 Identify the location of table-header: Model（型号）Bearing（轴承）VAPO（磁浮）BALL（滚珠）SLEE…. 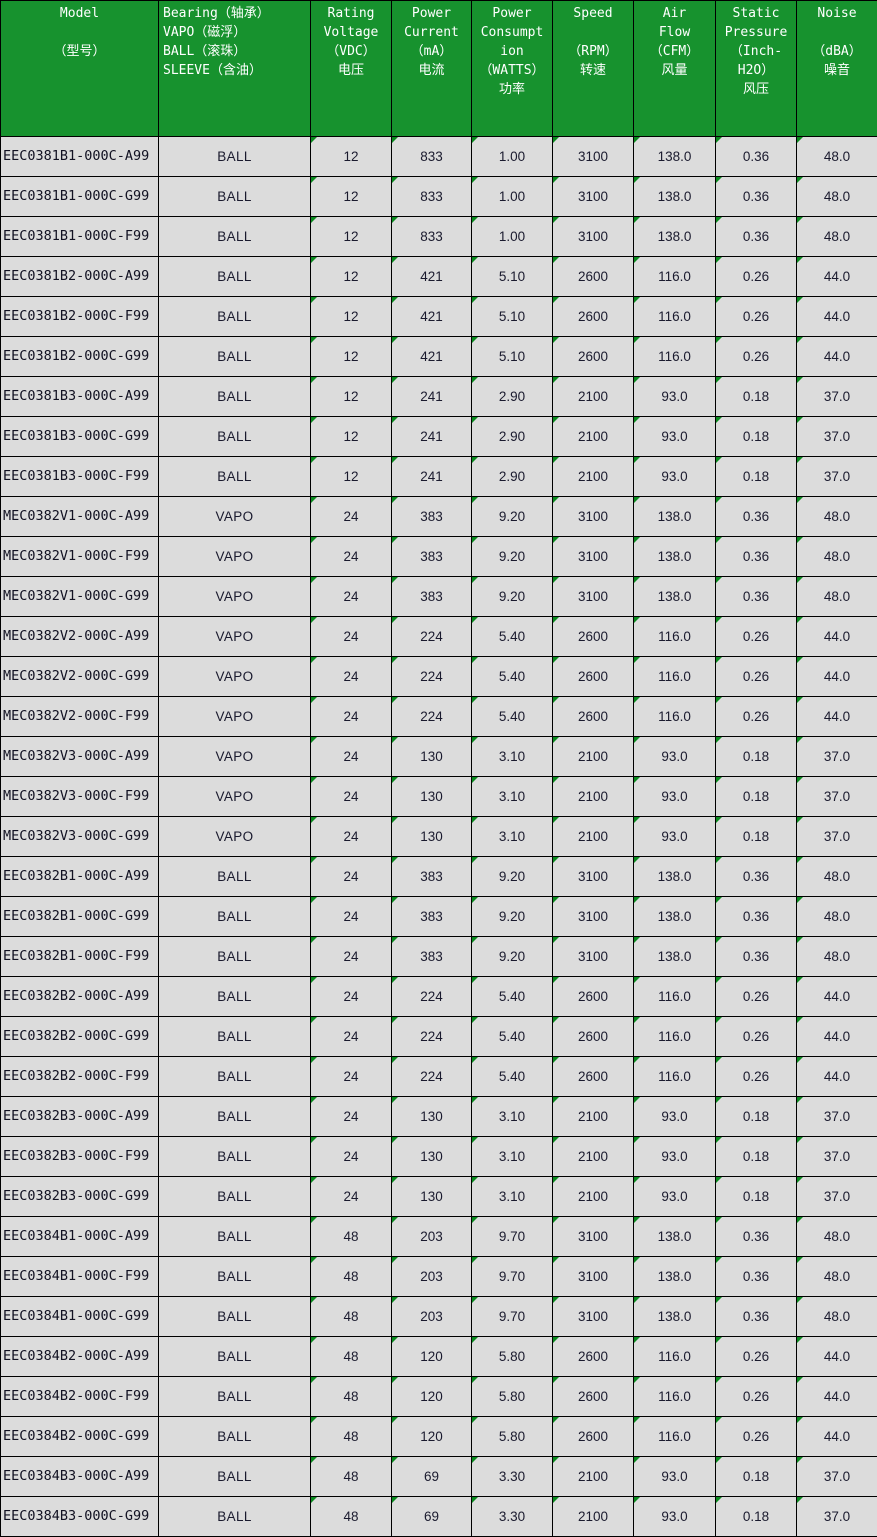
(439, 69).